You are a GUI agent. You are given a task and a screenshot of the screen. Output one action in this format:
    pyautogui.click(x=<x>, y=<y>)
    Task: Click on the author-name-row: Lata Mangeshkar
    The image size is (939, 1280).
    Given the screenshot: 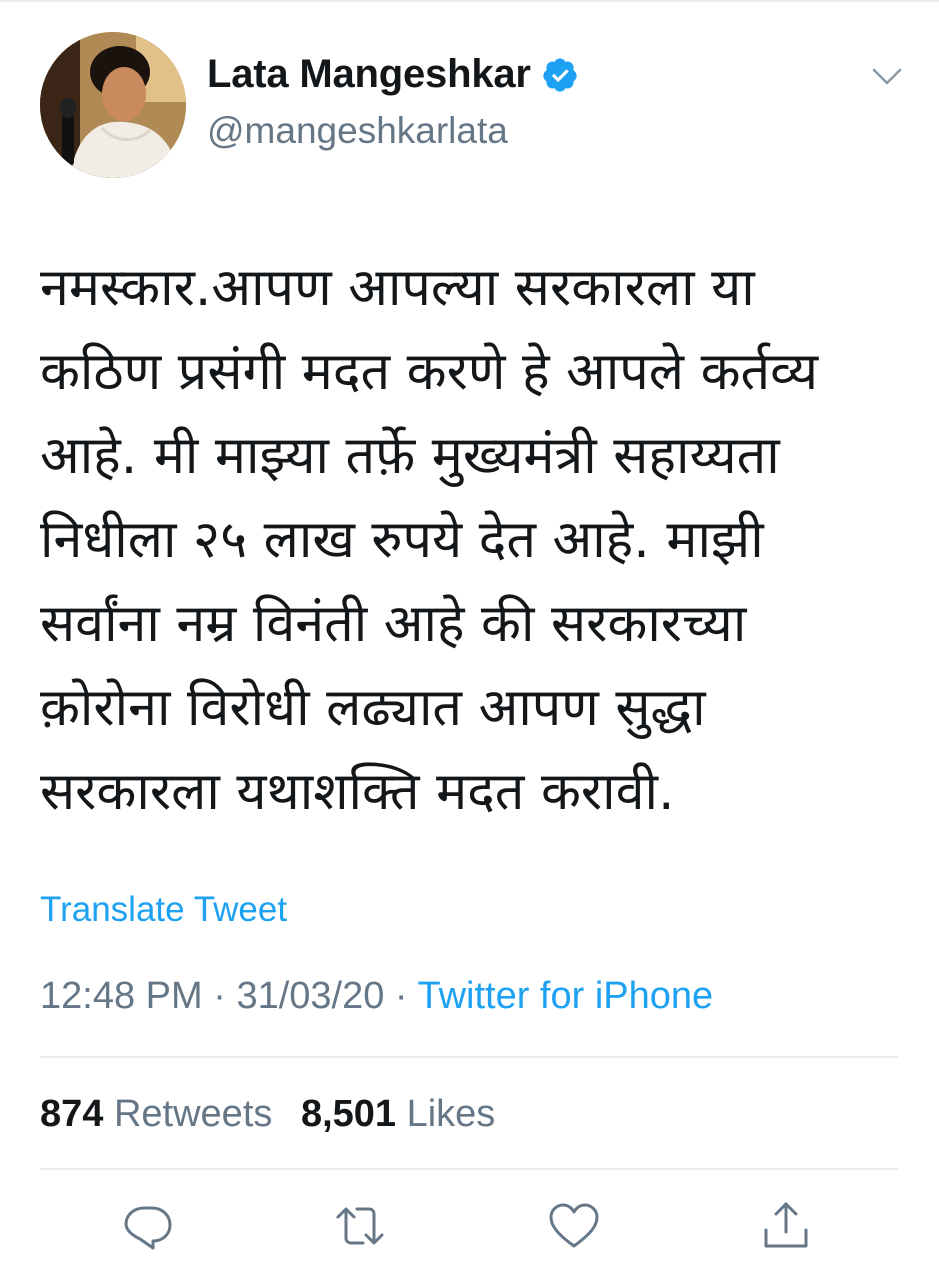 What is the action you would take?
    pyautogui.click(x=393, y=74)
    